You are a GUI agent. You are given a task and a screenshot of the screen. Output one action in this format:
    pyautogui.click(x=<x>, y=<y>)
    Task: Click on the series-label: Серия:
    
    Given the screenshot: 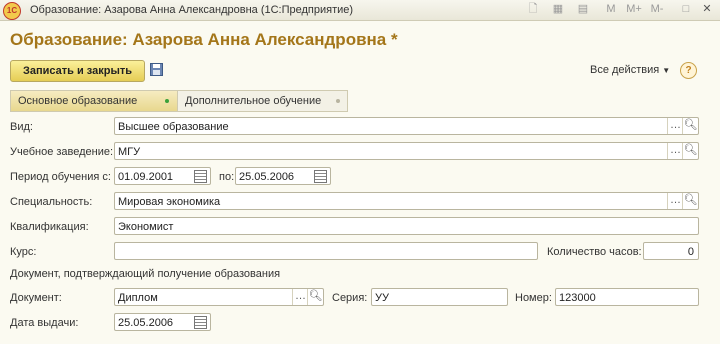 What is the action you would take?
    pyautogui.click(x=350, y=298)
    